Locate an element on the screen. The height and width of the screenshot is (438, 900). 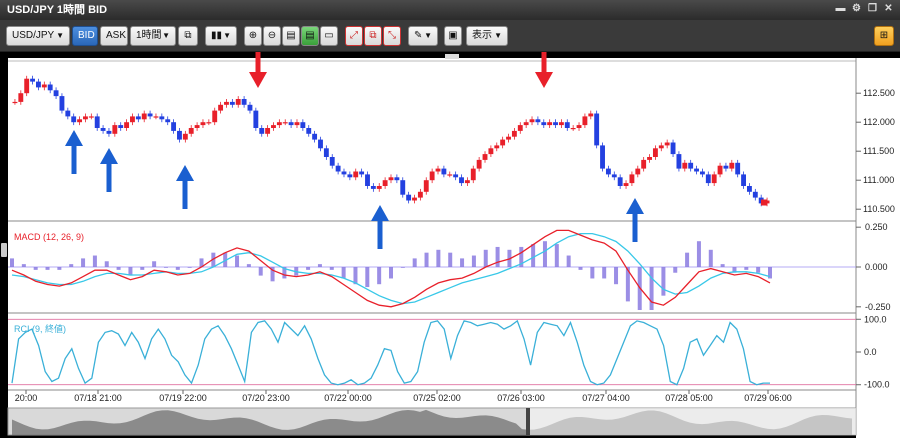
navigator is located at coordinates (432, 421).